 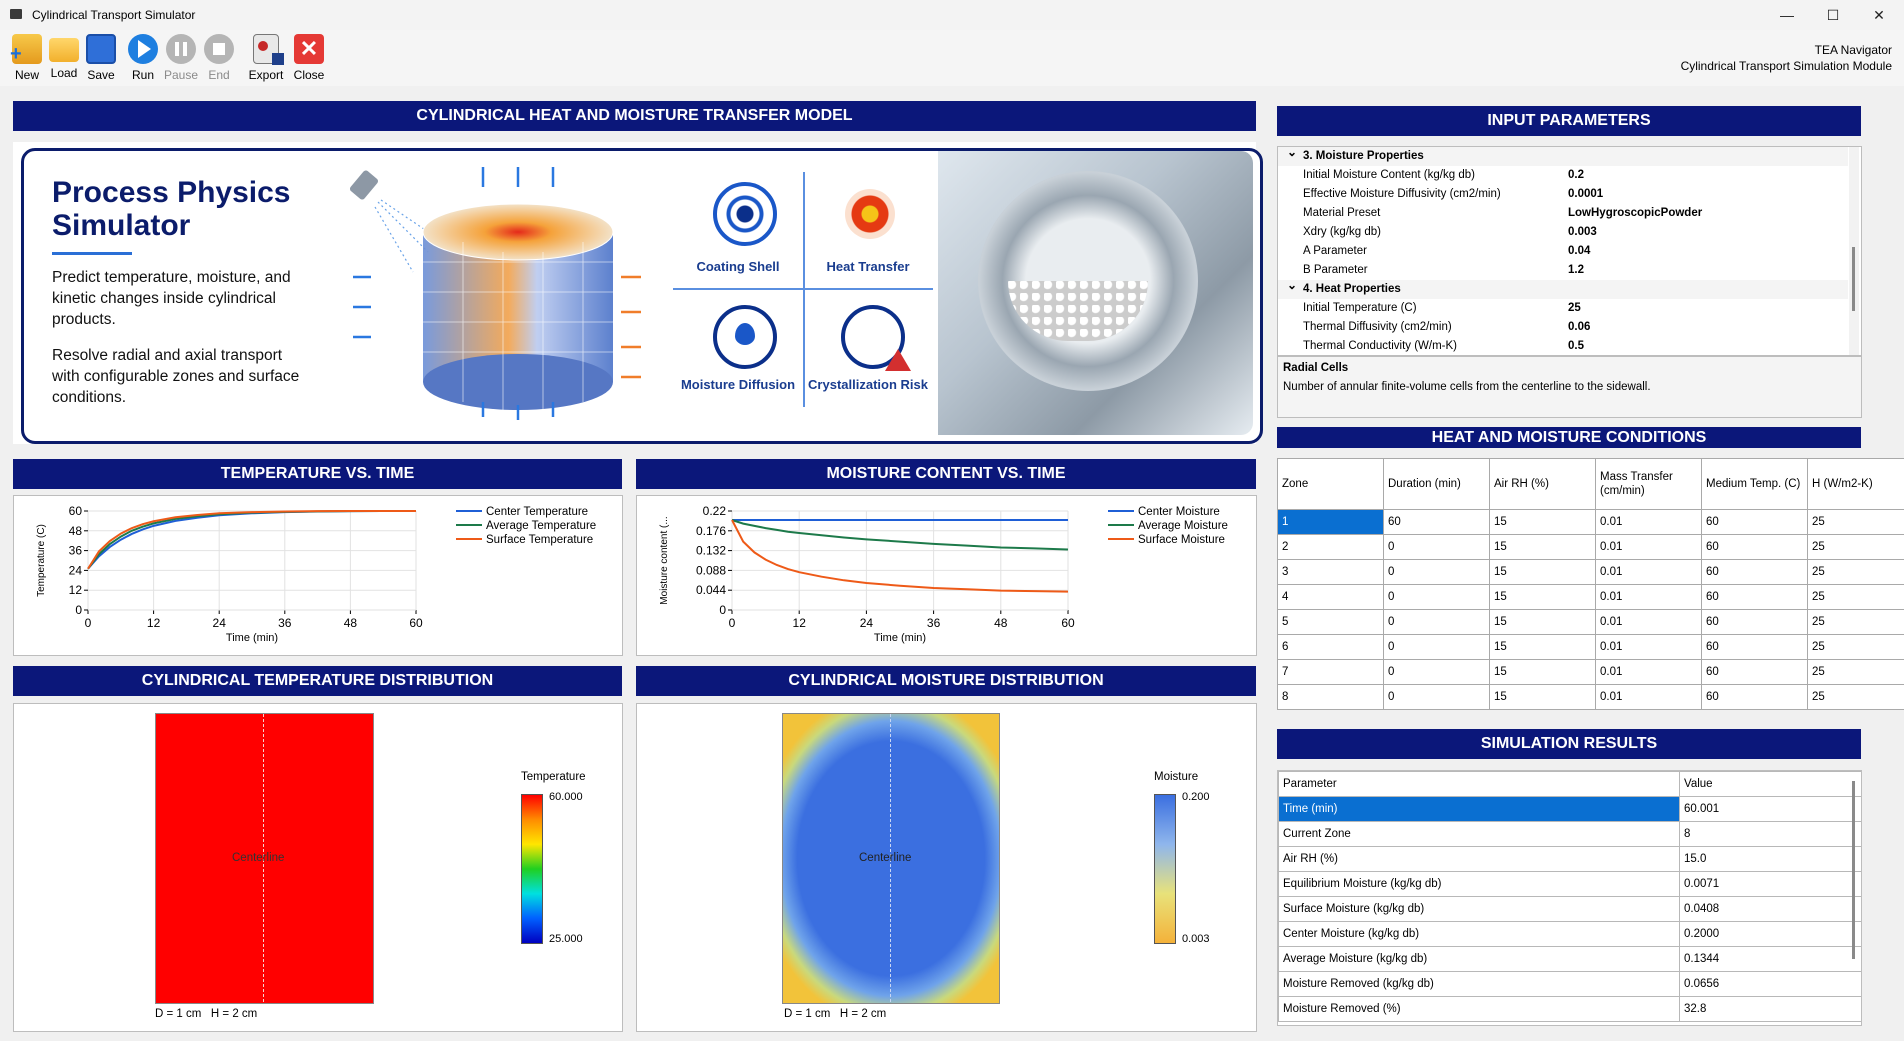 I want to click on run-button: Run, so click(x=143, y=58).